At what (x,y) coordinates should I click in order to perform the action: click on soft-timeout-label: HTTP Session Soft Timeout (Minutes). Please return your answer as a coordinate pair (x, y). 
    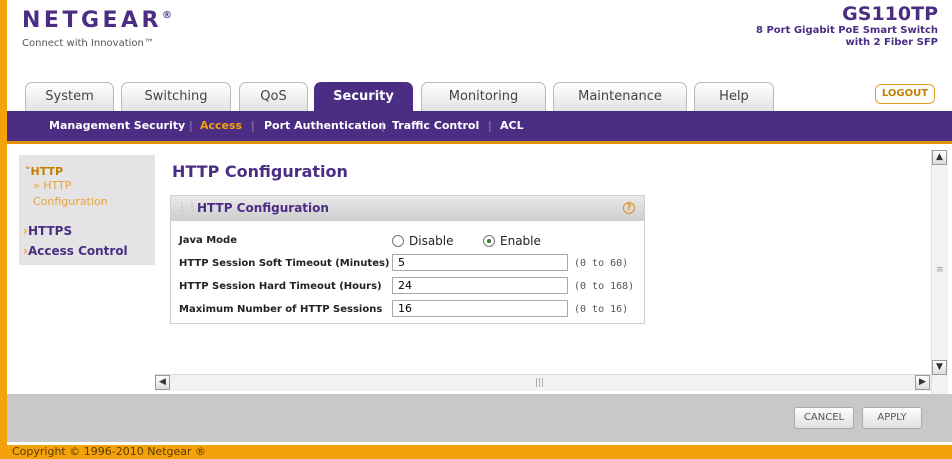
    Looking at the image, I should click on (284, 263).